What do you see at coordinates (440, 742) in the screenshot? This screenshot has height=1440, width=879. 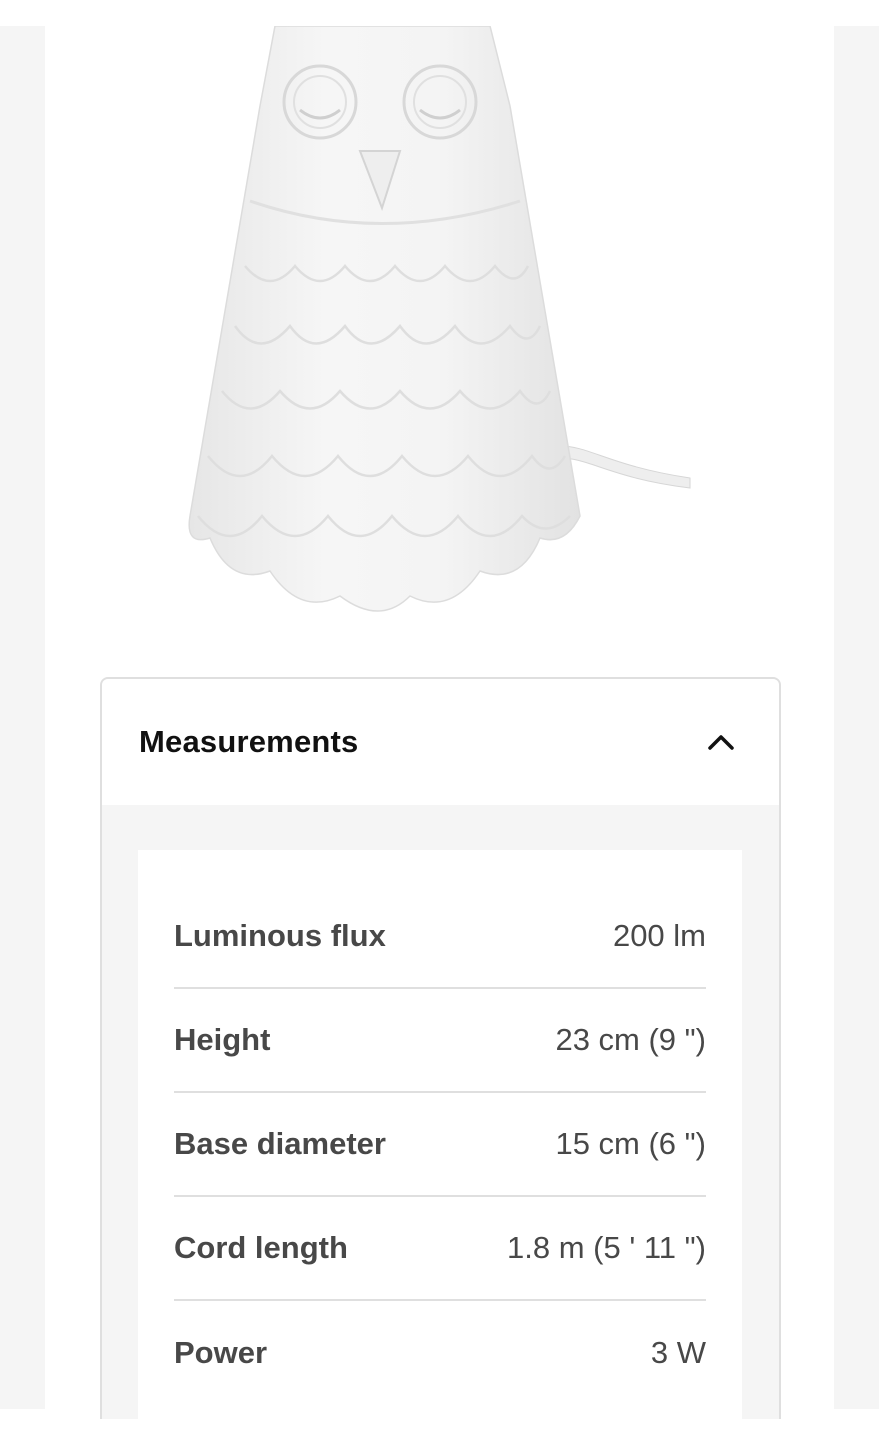 I see `measurements-accordion-header: Measurements` at bounding box center [440, 742].